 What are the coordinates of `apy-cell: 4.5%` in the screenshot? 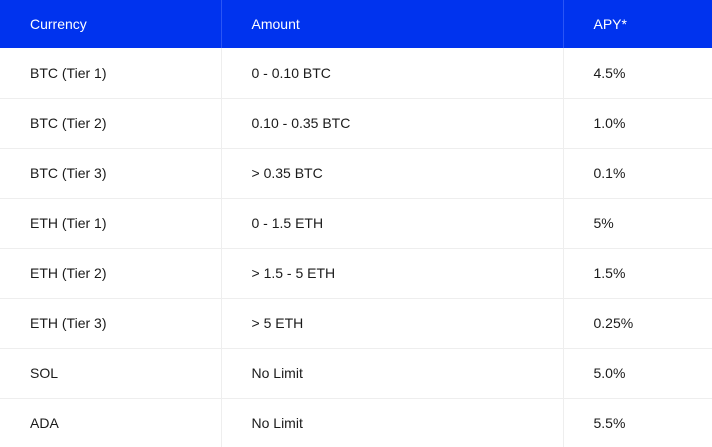 It's located at (637, 73).